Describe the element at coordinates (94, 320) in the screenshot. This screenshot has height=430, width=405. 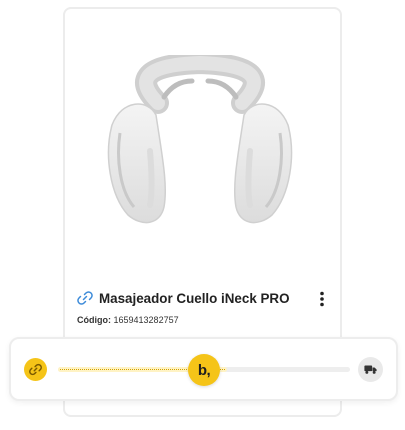
I see `product-code-label: Código:` at that location.